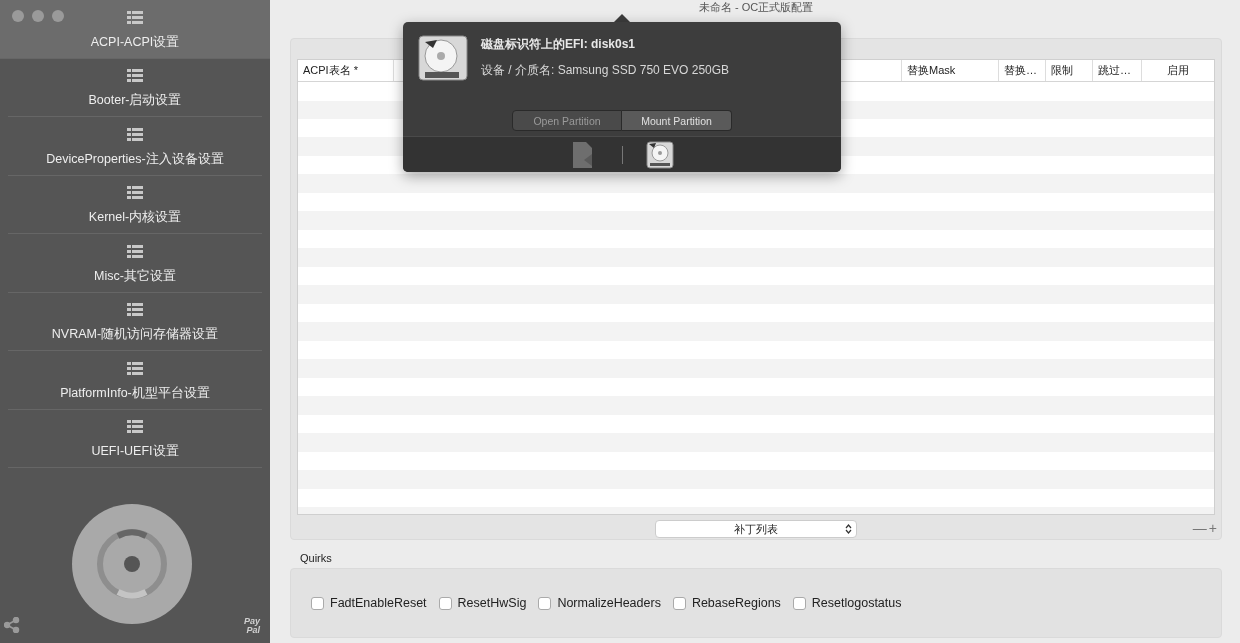  I want to click on sidebar-item: Booter-启动设置, so click(135, 87).